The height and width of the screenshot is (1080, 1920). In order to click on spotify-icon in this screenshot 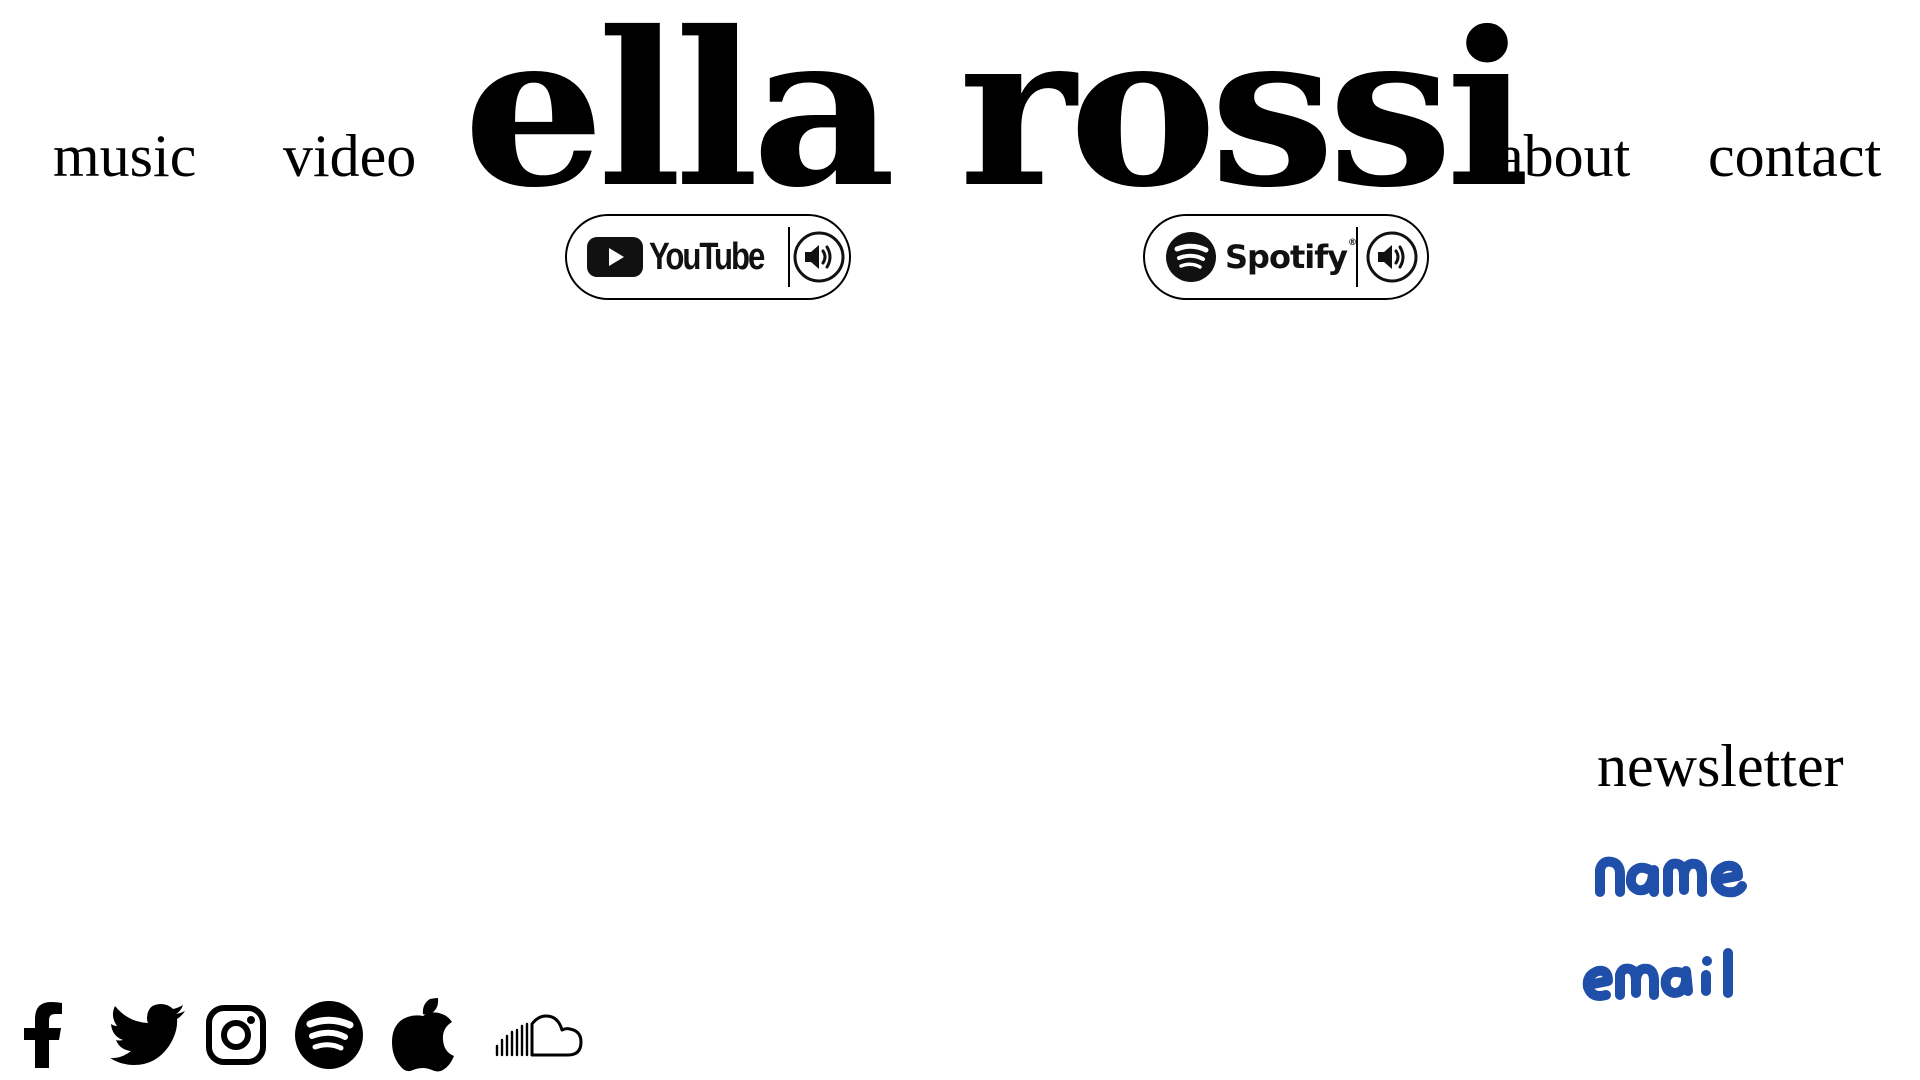, I will do `click(329, 1035)`.